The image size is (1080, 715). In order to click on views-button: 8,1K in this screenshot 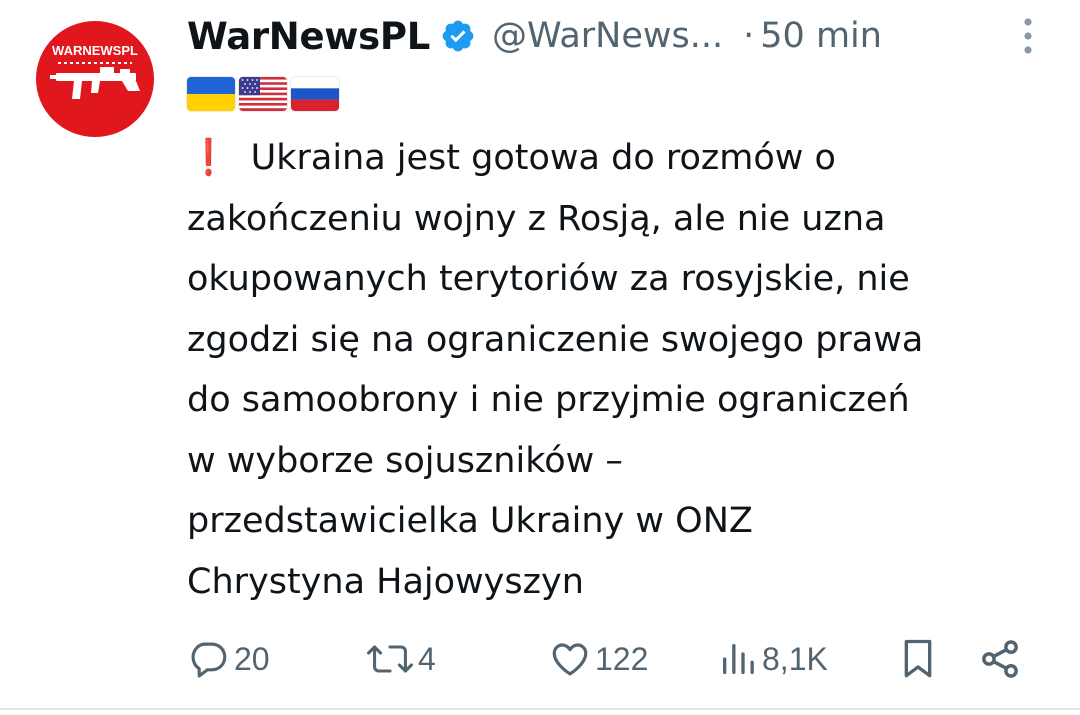, I will do `click(773, 659)`.